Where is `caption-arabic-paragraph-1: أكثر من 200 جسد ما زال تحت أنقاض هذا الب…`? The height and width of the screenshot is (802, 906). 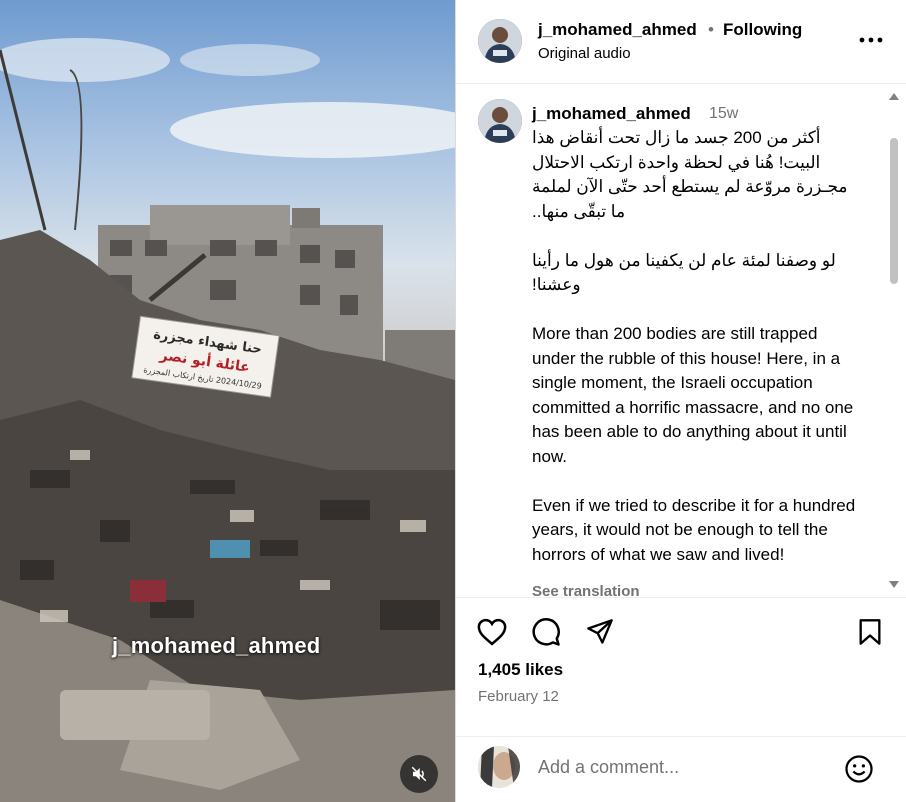
caption-arabic-paragraph-1: أكثر من 200 جسد ما زال تحت أنقاض هذا الب… is located at coordinates (690, 174).